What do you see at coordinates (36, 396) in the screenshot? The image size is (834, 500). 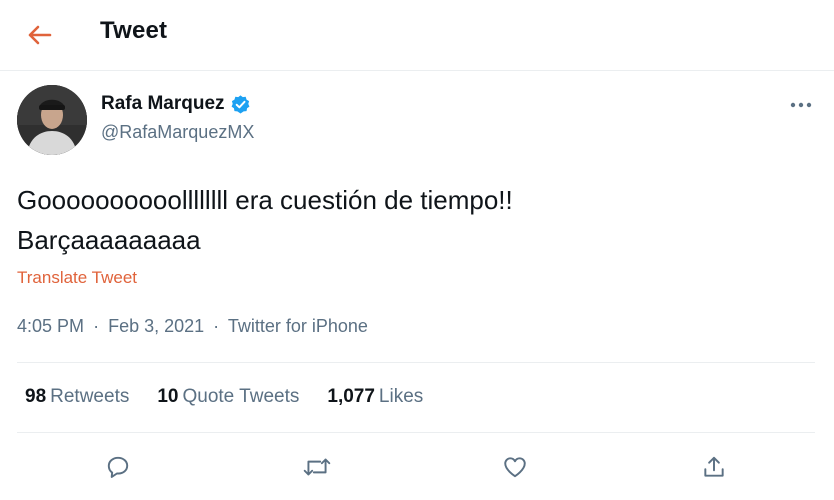 I see `retweets-count: 98` at bounding box center [36, 396].